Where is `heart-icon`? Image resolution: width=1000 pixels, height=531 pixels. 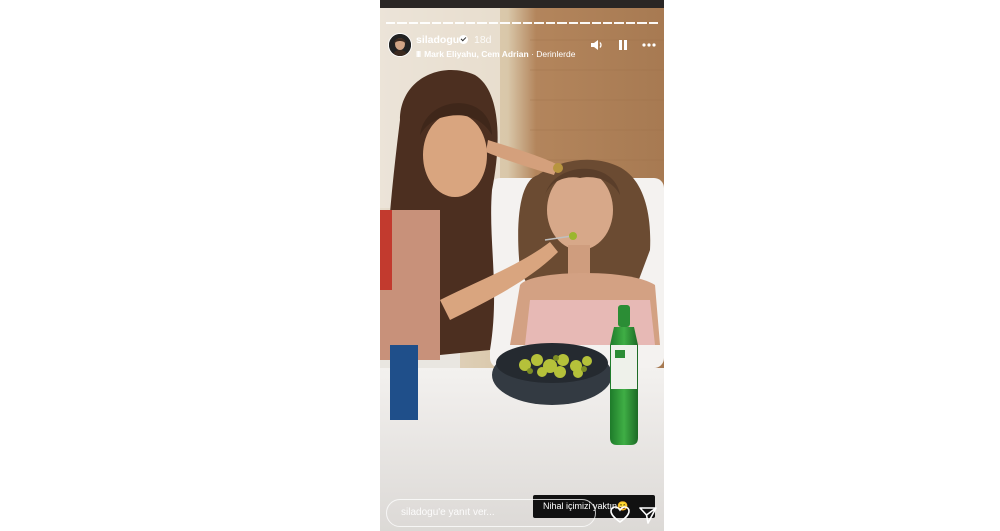
heart-icon is located at coordinates (620, 515).